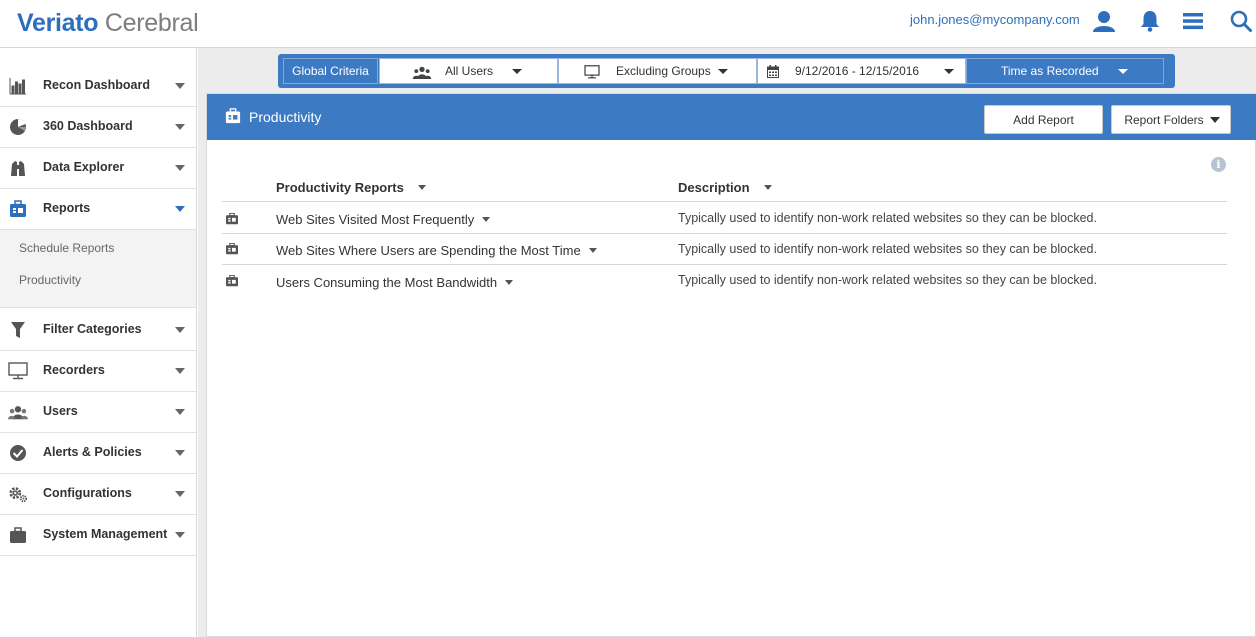  I want to click on info-icon: i, so click(1218, 164).